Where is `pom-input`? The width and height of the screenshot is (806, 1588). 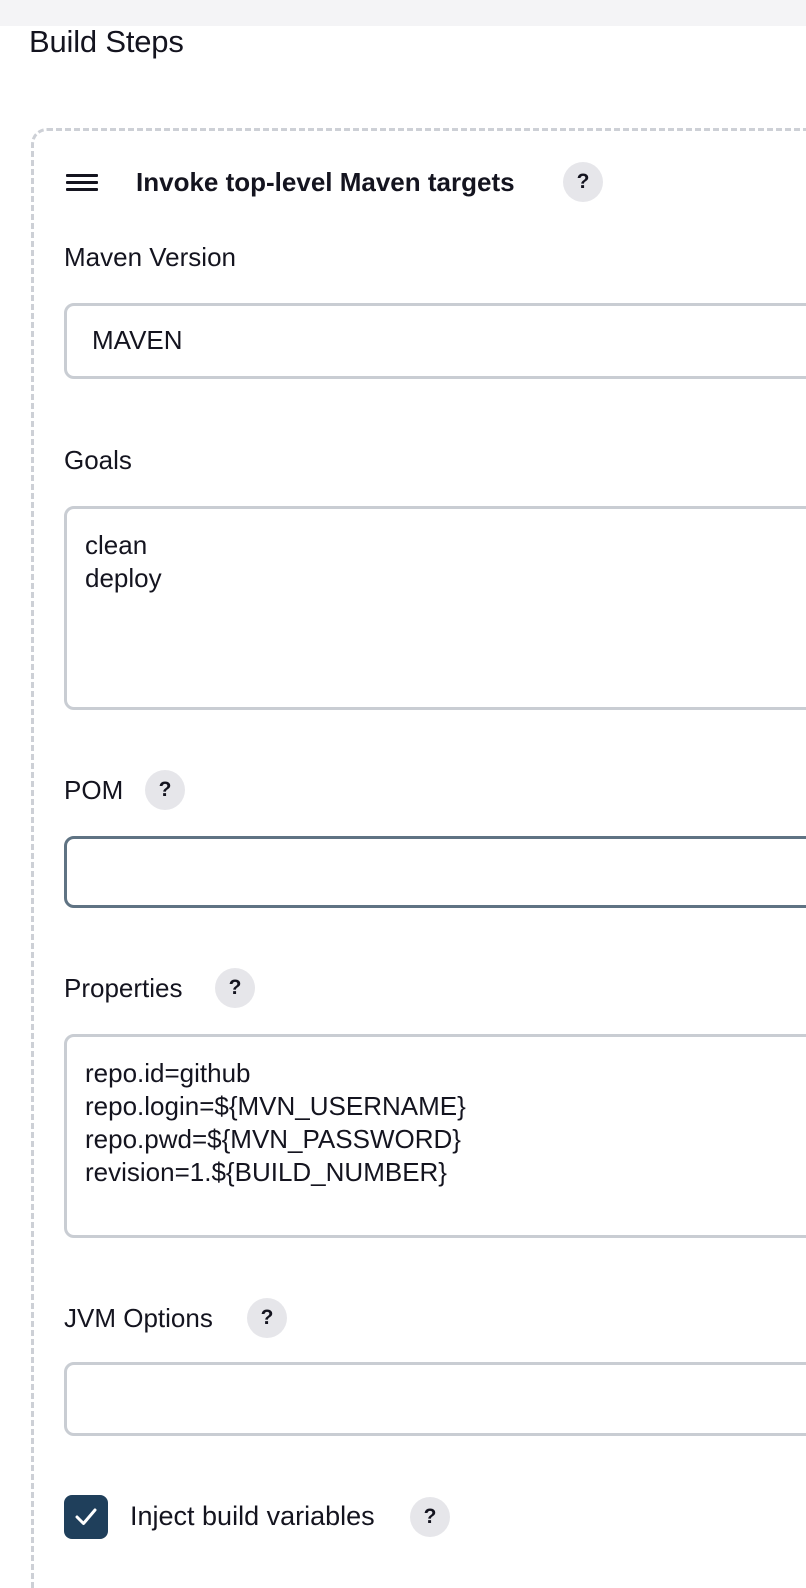 pom-input is located at coordinates (435, 872).